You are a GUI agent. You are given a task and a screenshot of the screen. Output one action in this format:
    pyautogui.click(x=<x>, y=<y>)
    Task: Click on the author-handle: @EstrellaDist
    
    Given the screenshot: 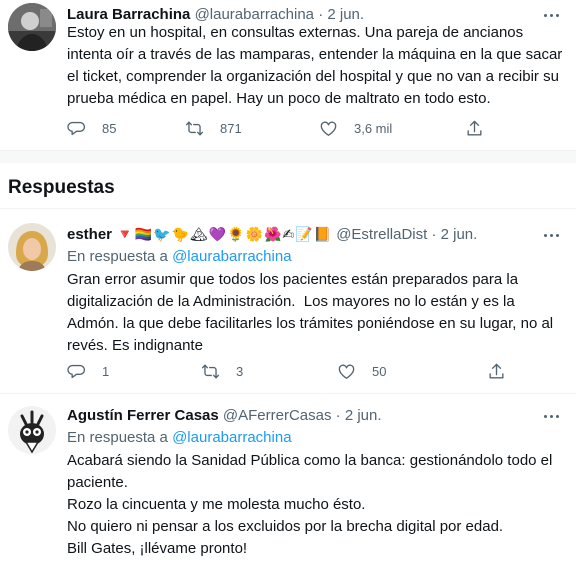 What is the action you would take?
    pyautogui.click(x=381, y=234)
    